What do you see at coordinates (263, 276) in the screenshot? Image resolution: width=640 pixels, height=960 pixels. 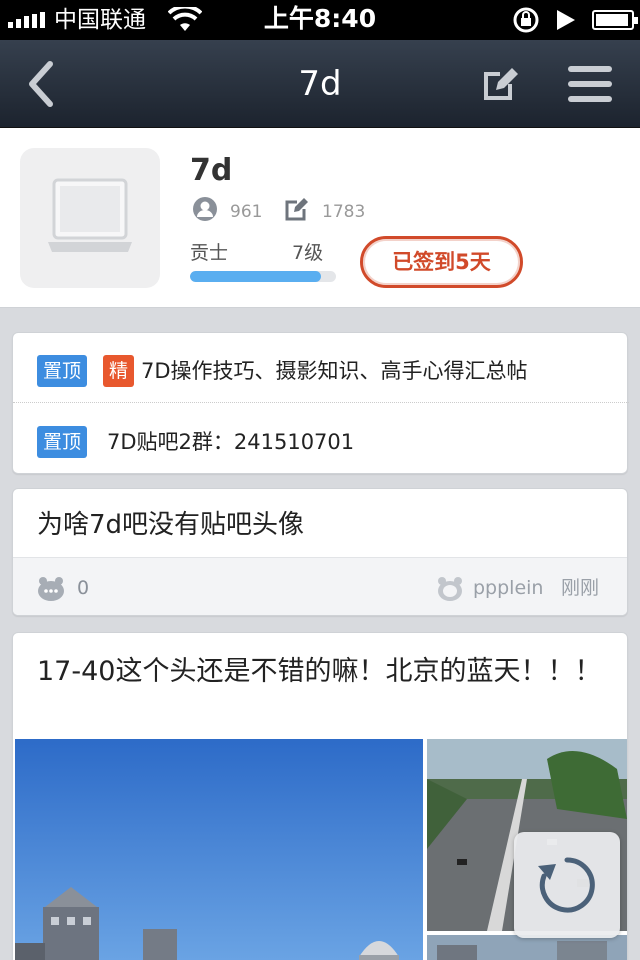 I see `level-progress-bar` at bounding box center [263, 276].